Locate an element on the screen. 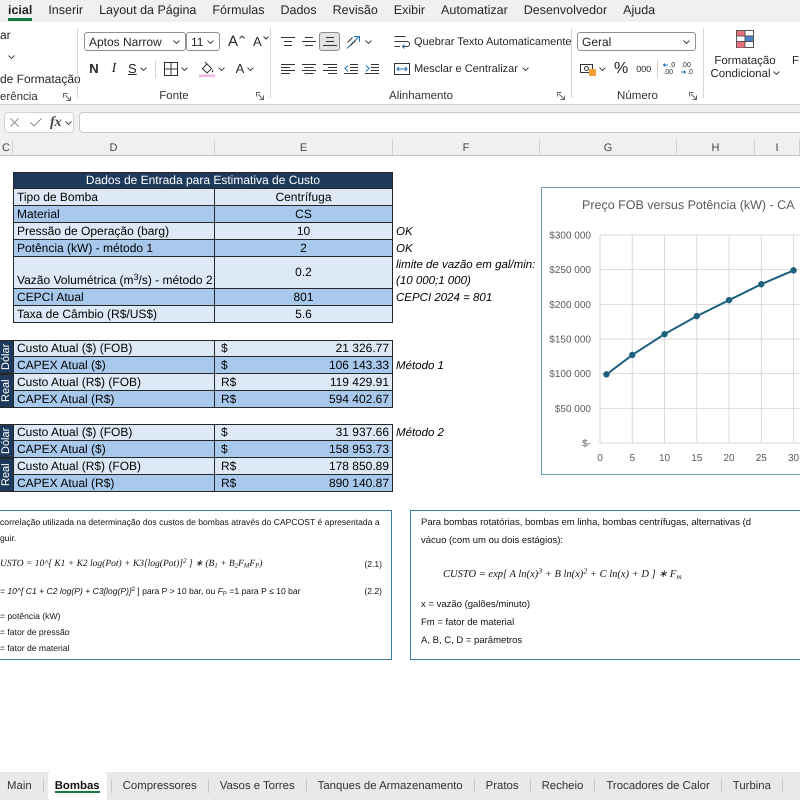 The width and height of the screenshot is (800, 800). arrow-left-icon is located at coordinates (665, 65).